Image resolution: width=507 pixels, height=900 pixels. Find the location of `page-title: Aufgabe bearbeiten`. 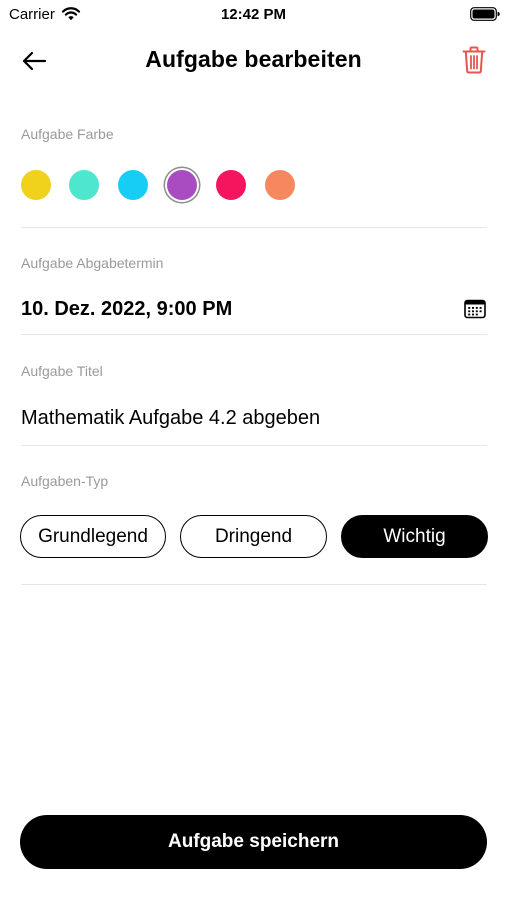

page-title: Aufgabe bearbeiten is located at coordinates (253, 59).